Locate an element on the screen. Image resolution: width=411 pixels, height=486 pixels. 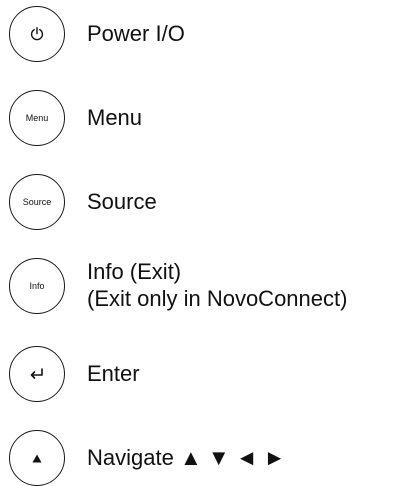
source-button-text: Source is located at coordinates (37, 201).